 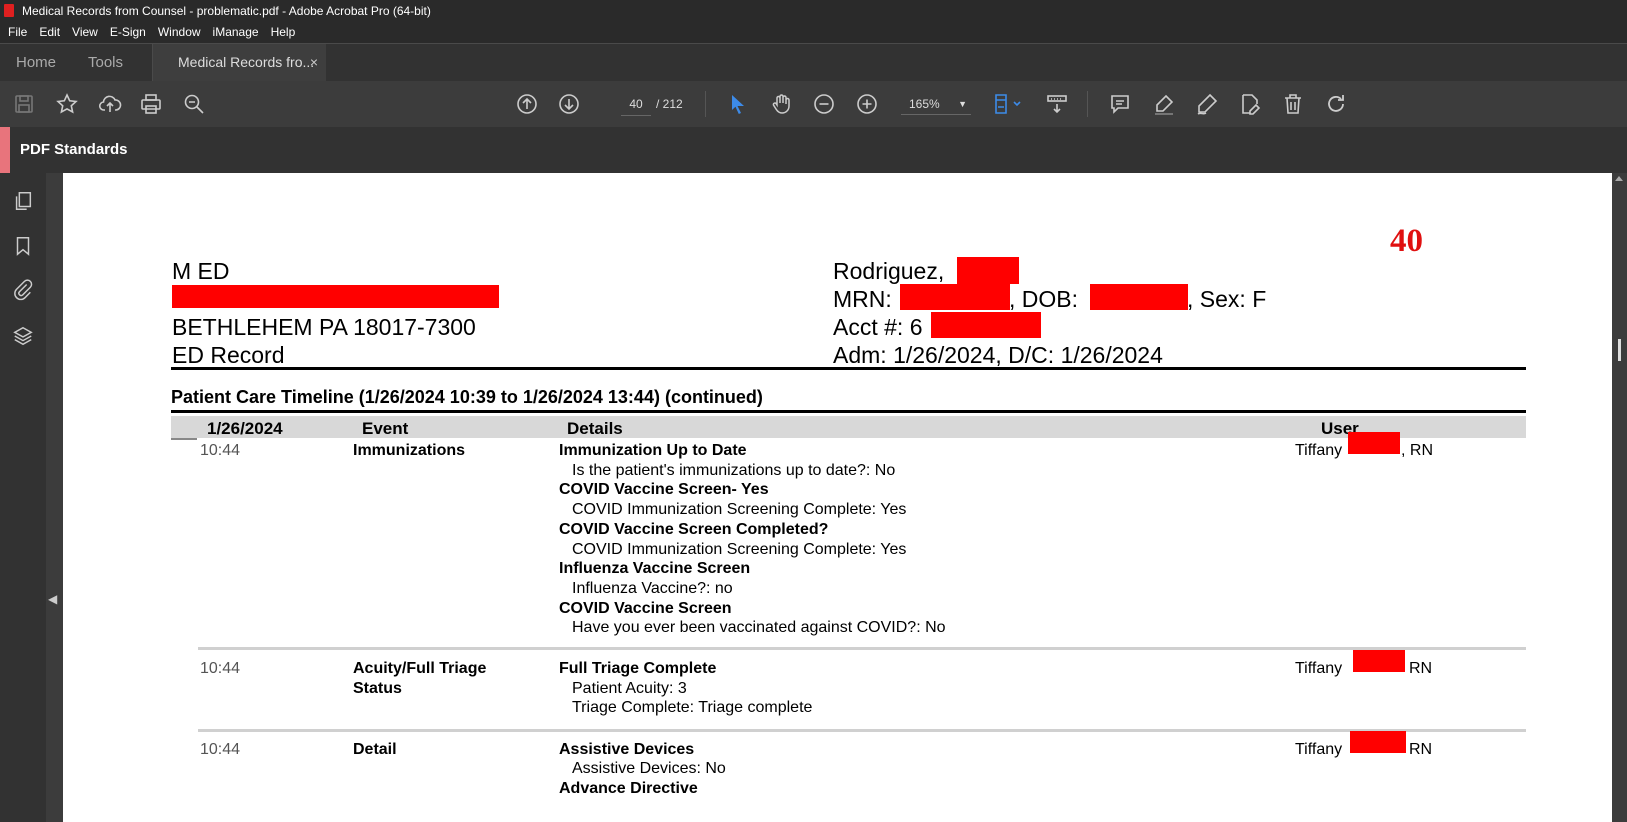 What do you see at coordinates (664, 489) in the screenshot?
I see `detail-heading: COVID Vaccine Screen- Yes` at bounding box center [664, 489].